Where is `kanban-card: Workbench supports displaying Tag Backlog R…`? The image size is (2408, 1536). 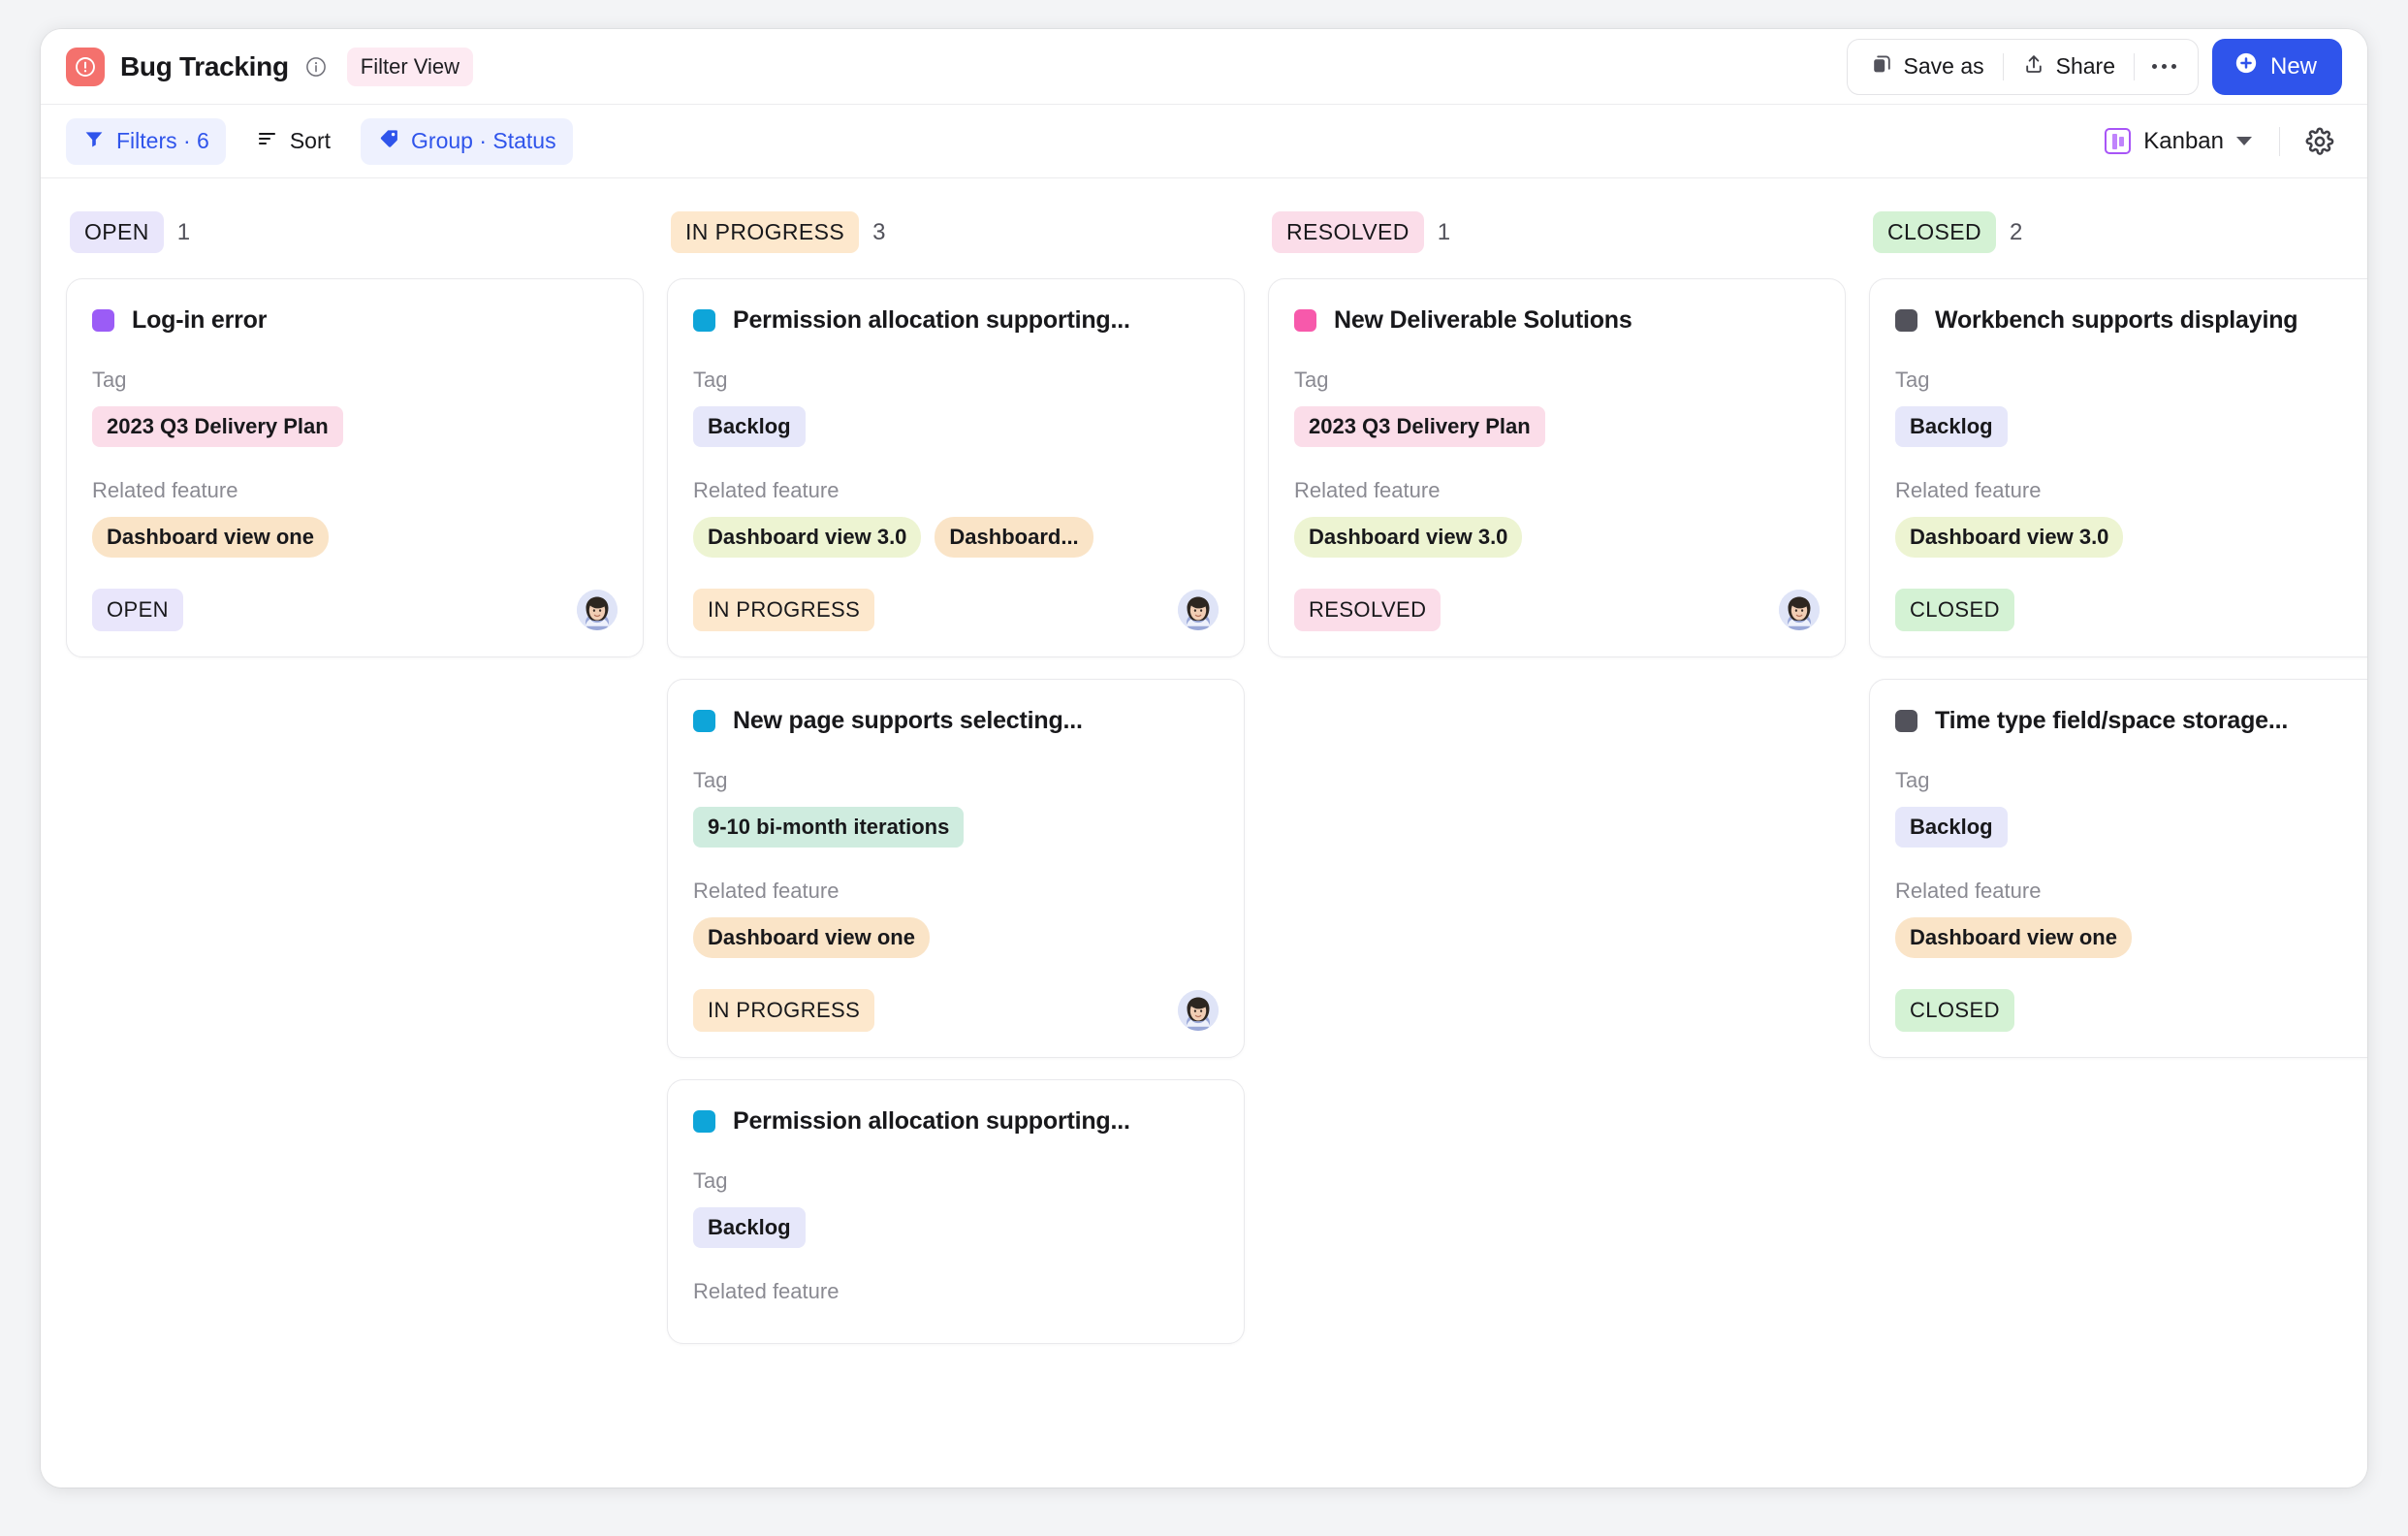
kanban-card: Workbench supports displaying Tag Backlog R… is located at coordinates (2118, 467).